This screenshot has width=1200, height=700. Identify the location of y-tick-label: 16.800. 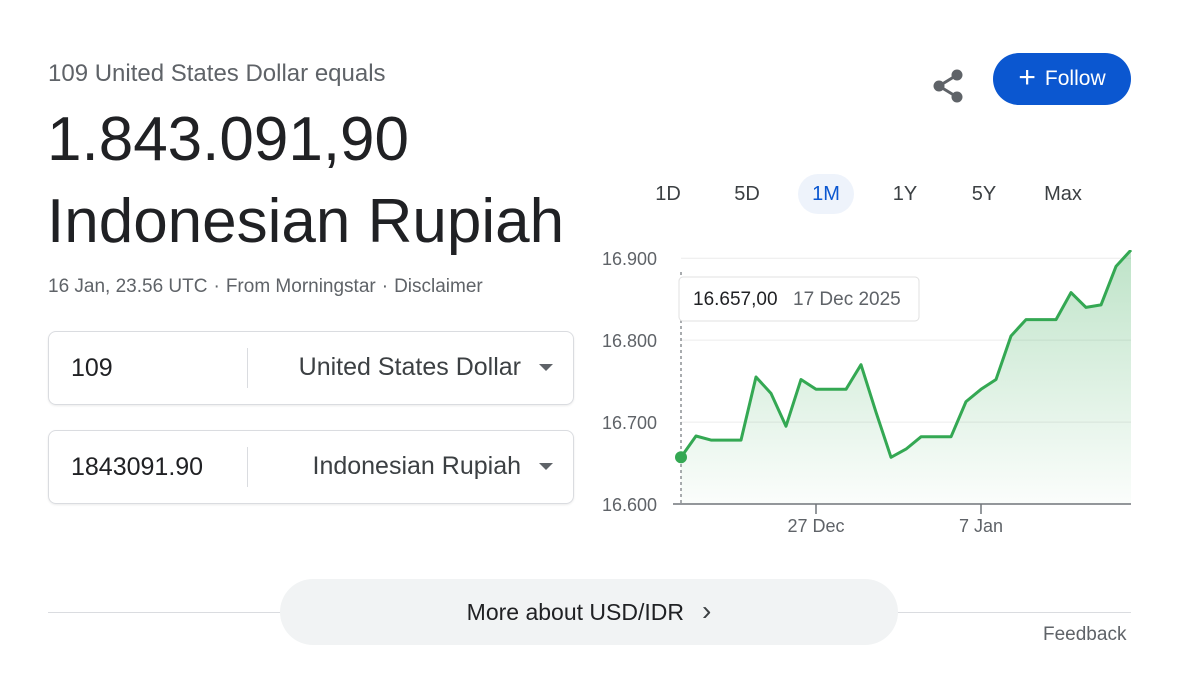
(629, 341).